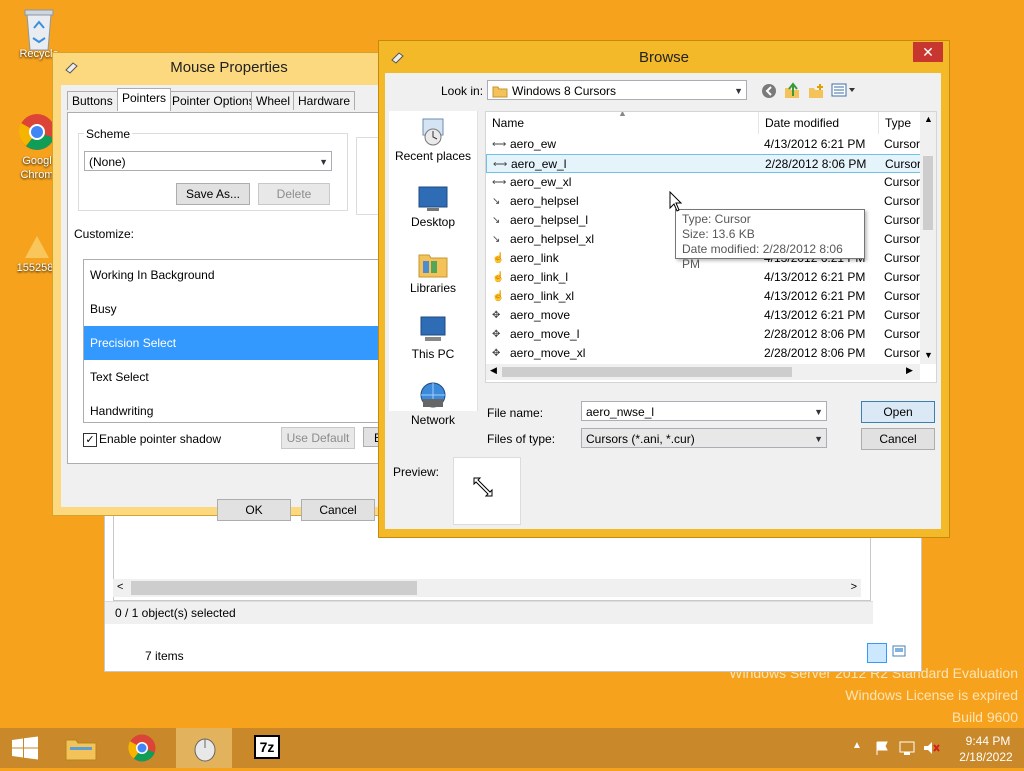 This screenshot has height=771, width=1024. I want to click on back-icon, so click(769, 92).